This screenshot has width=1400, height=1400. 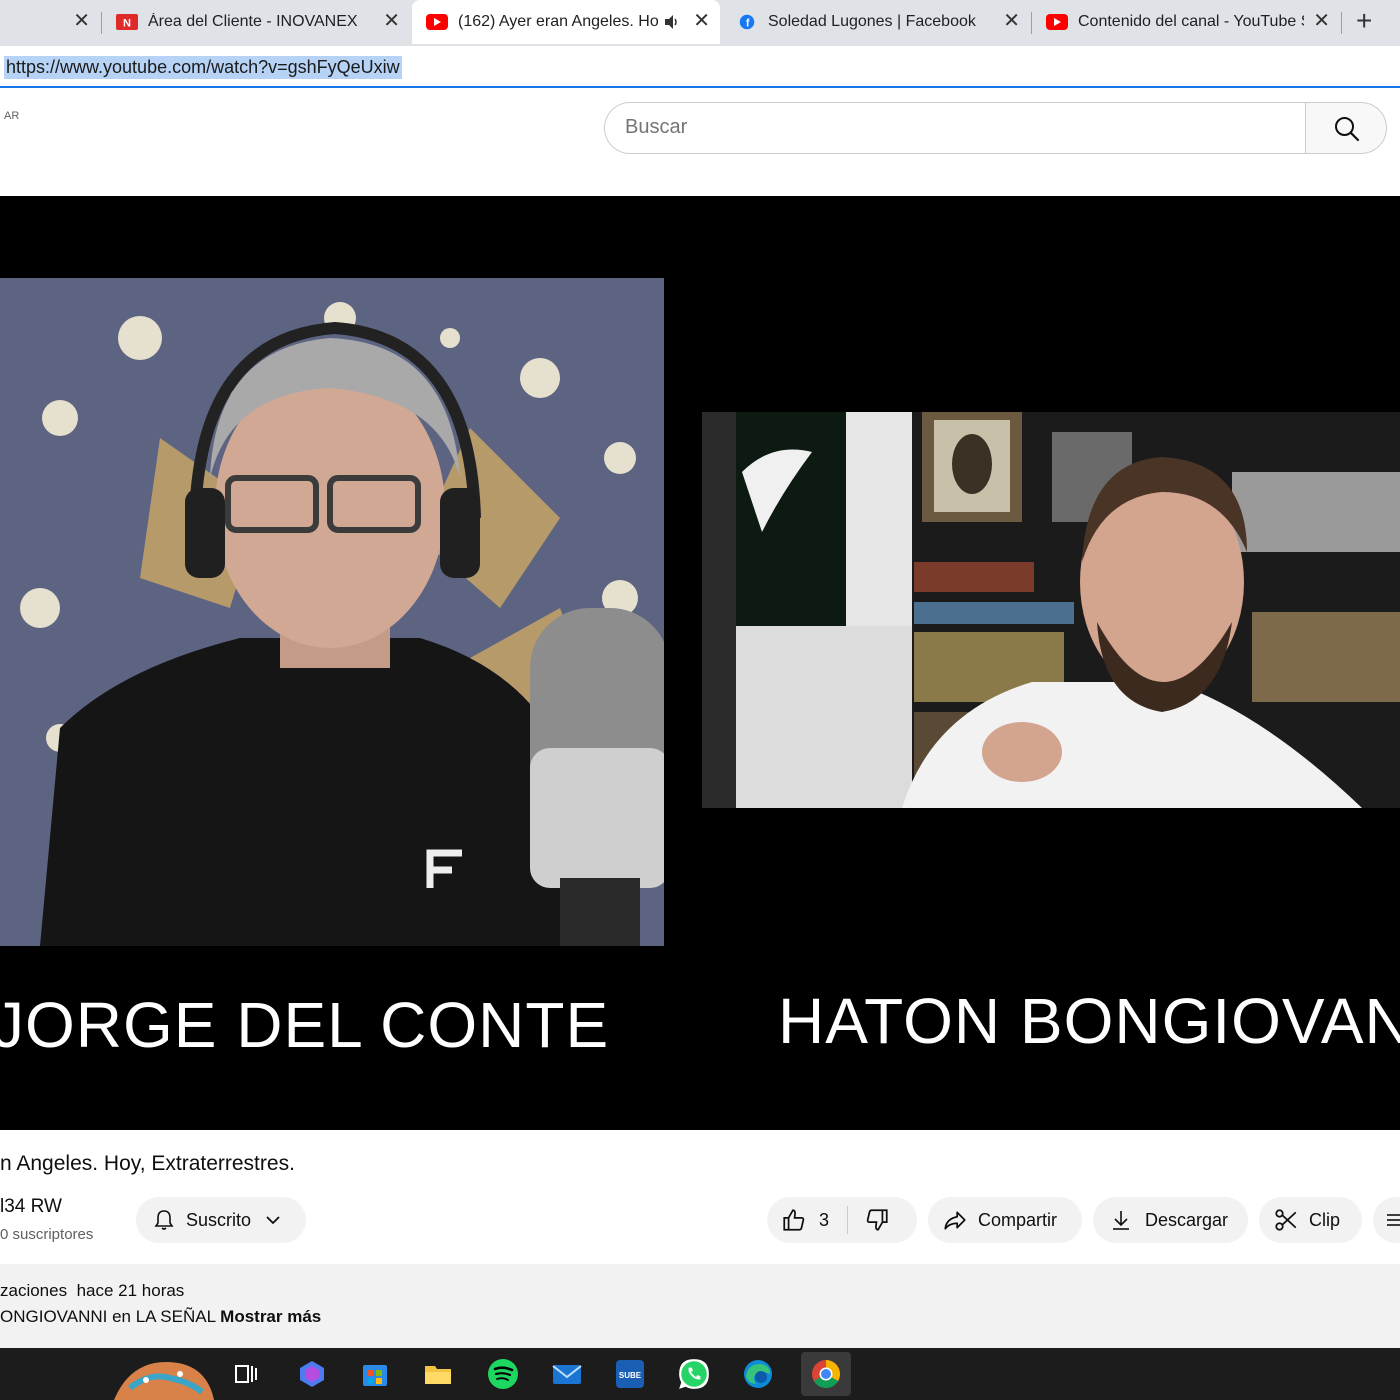 I want to click on tab-inovanex: N Área del Cliente - INOVANEX ✕, so click(x=256, y=22).